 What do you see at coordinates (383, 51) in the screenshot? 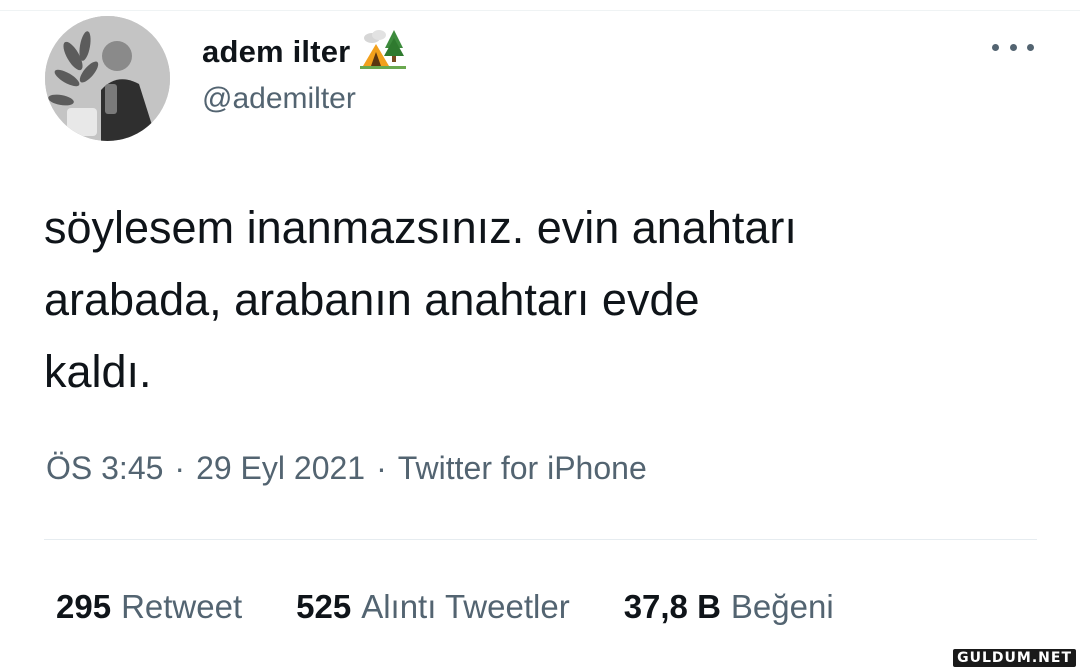
I see `camping-emoji-icon` at bounding box center [383, 51].